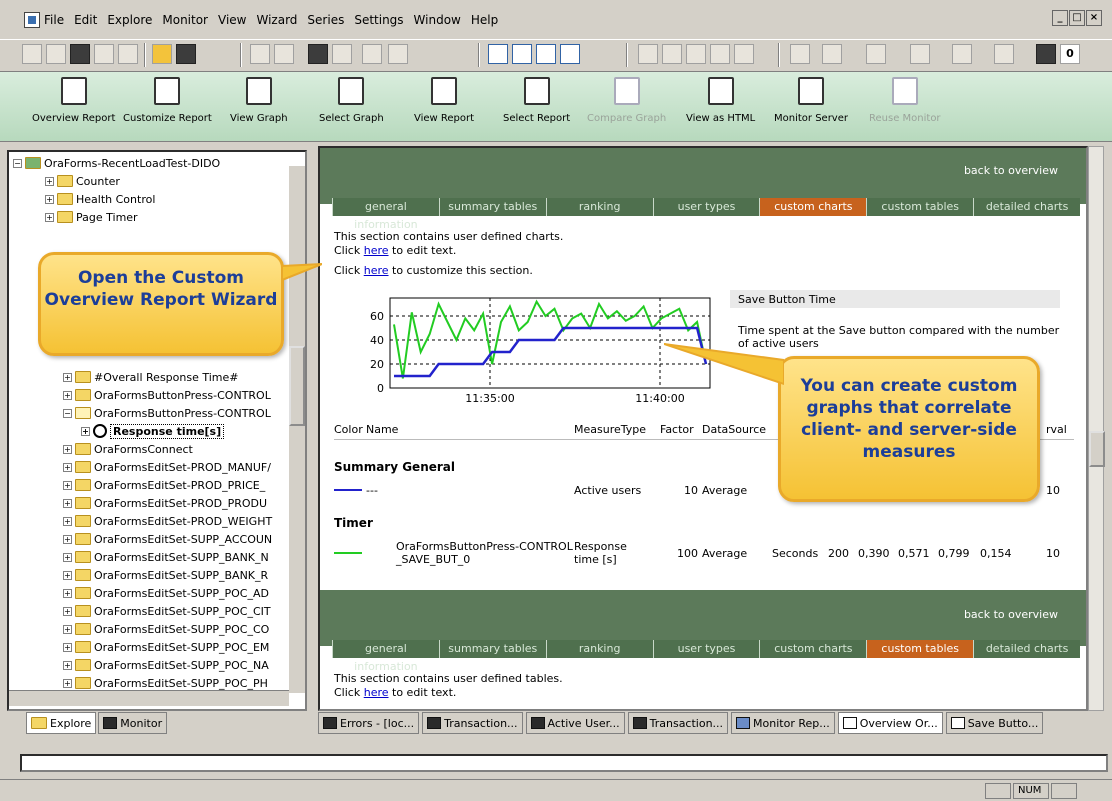 The image size is (1112, 801). Describe the element at coordinates (259, 100) in the screenshot. I see `view-graph-button: View Graph` at that location.